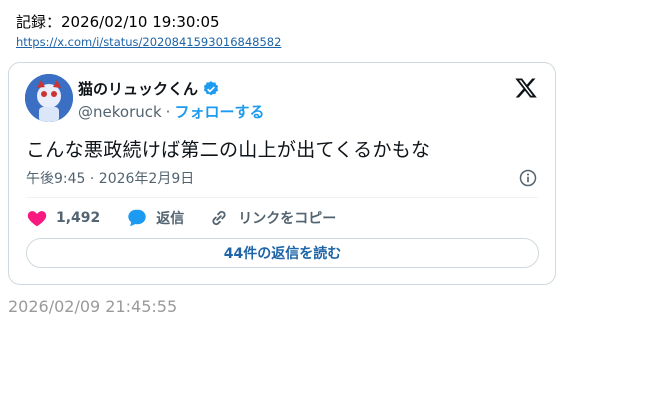 The image size is (660, 402). What do you see at coordinates (49, 98) in the screenshot?
I see `avatar` at bounding box center [49, 98].